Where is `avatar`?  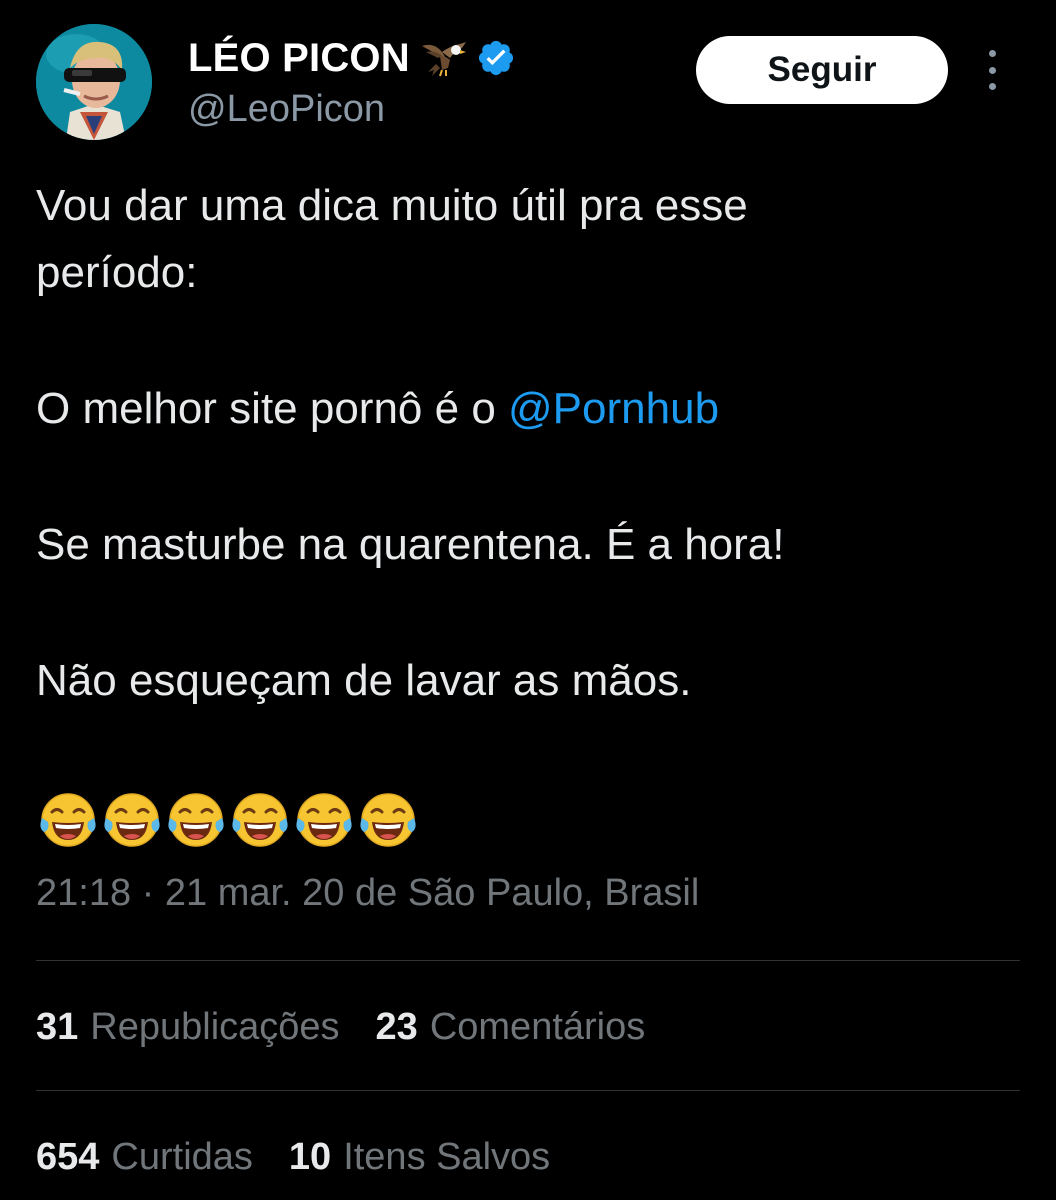
avatar is located at coordinates (94, 82).